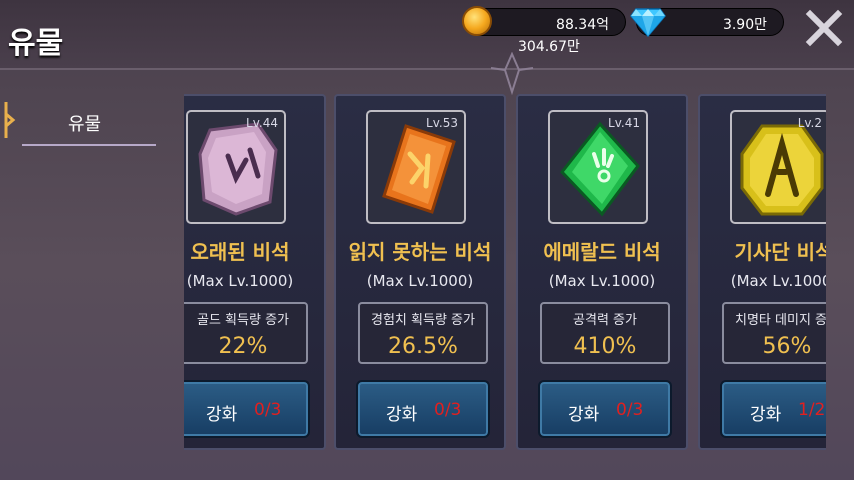 The width and height of the screenshot is (854, 480). What do you see at coordinates (262, 123) in the screenshot?
I see `relic-level: Lv.44` at bounding box center [262, 123].